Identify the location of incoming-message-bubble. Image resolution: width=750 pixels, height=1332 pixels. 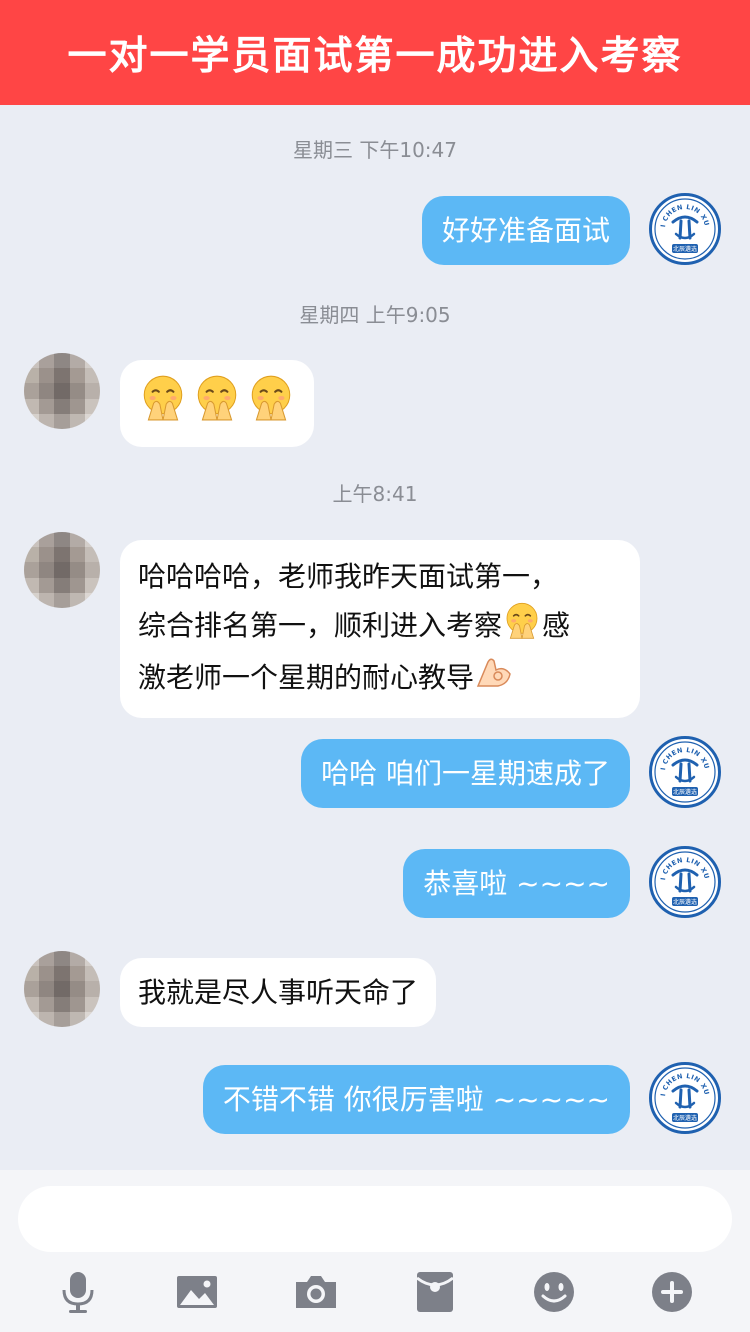
(217, 403).